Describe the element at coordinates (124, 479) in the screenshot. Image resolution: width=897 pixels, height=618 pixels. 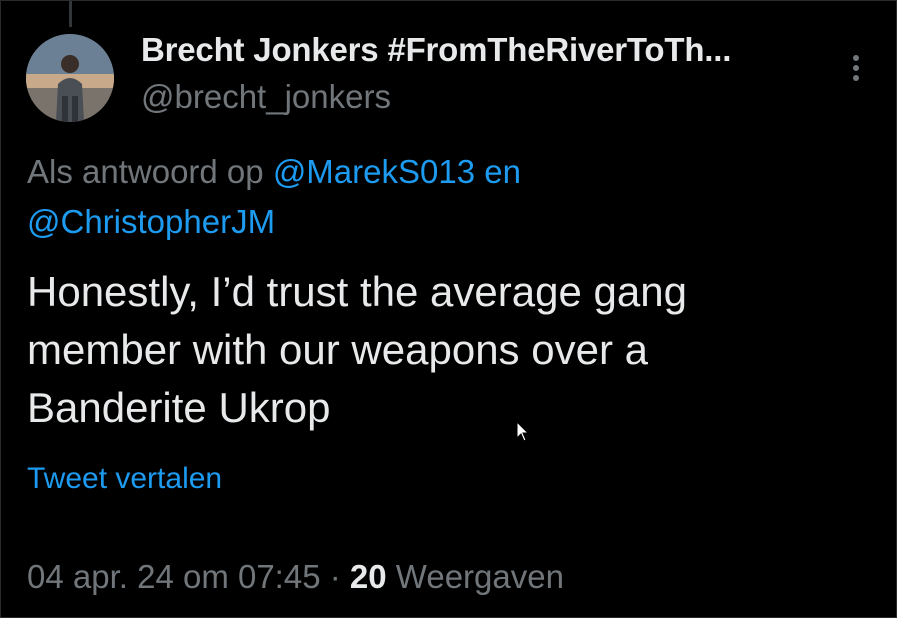
I see `translate-tweet-link: Tweet vertalen` at that location.